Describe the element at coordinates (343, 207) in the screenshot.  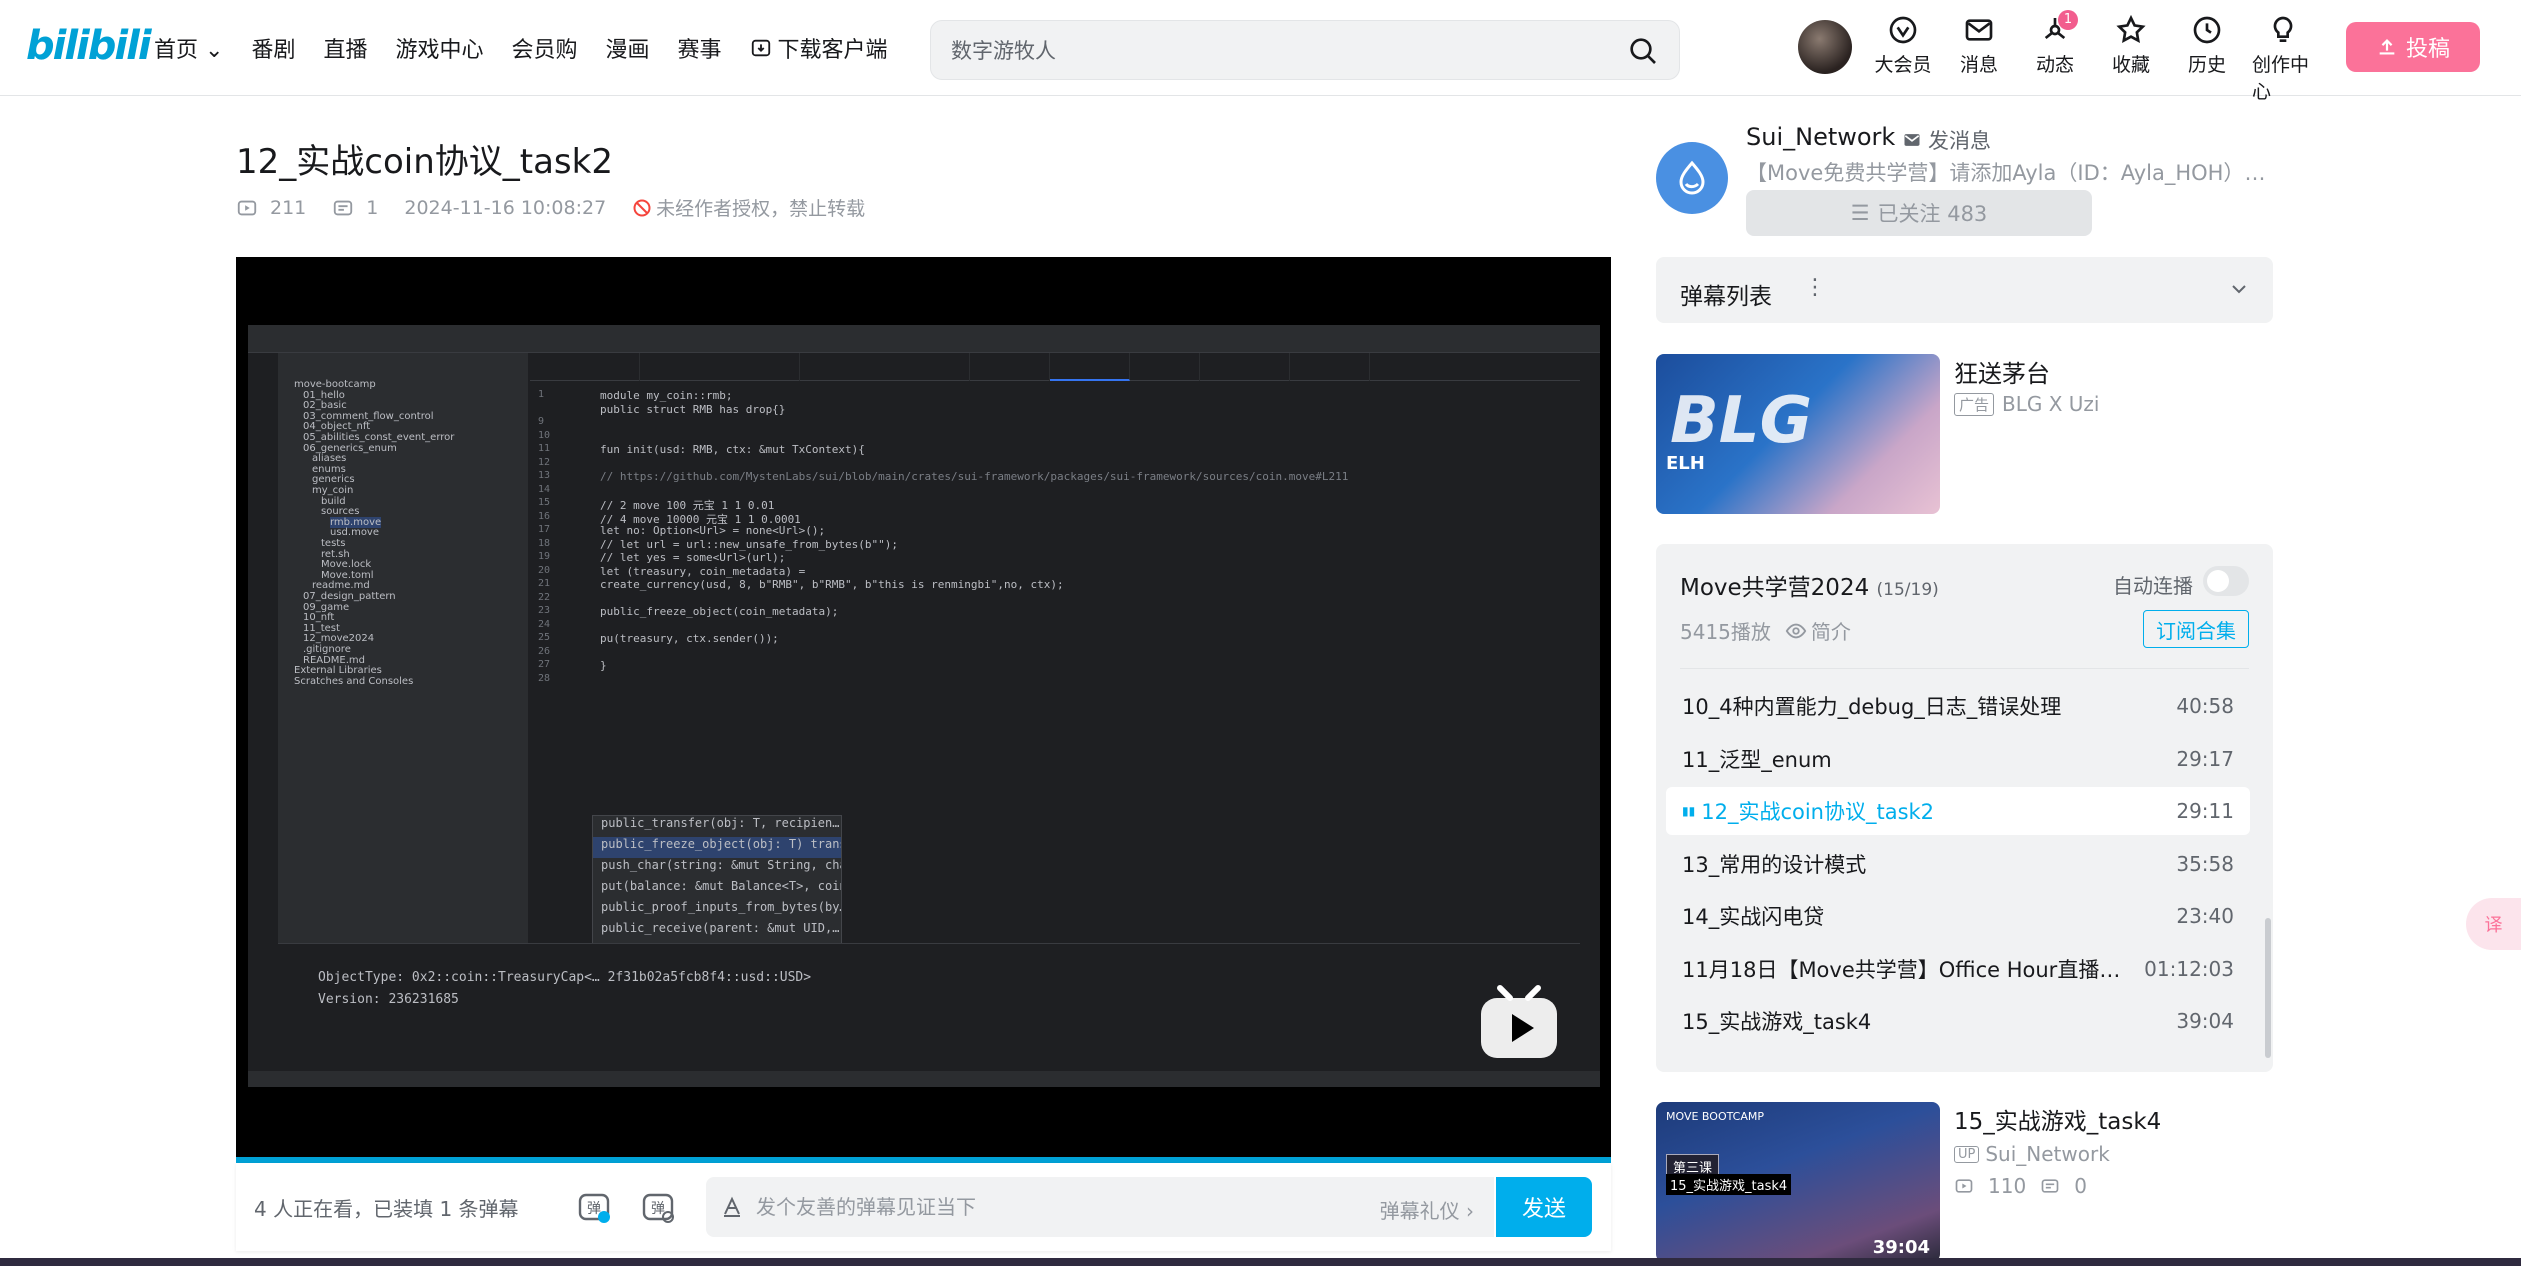
I see `danmaku-count-icon` at that location.